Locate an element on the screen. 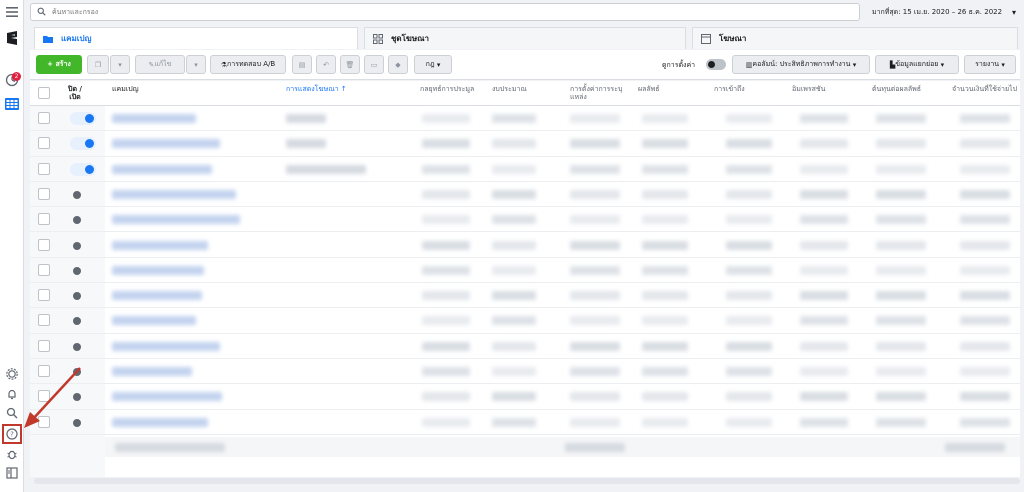 The width and height of the screenshot is (1024, 492). header-reach: การเข้าถึง is located at coordinates (729, 89).